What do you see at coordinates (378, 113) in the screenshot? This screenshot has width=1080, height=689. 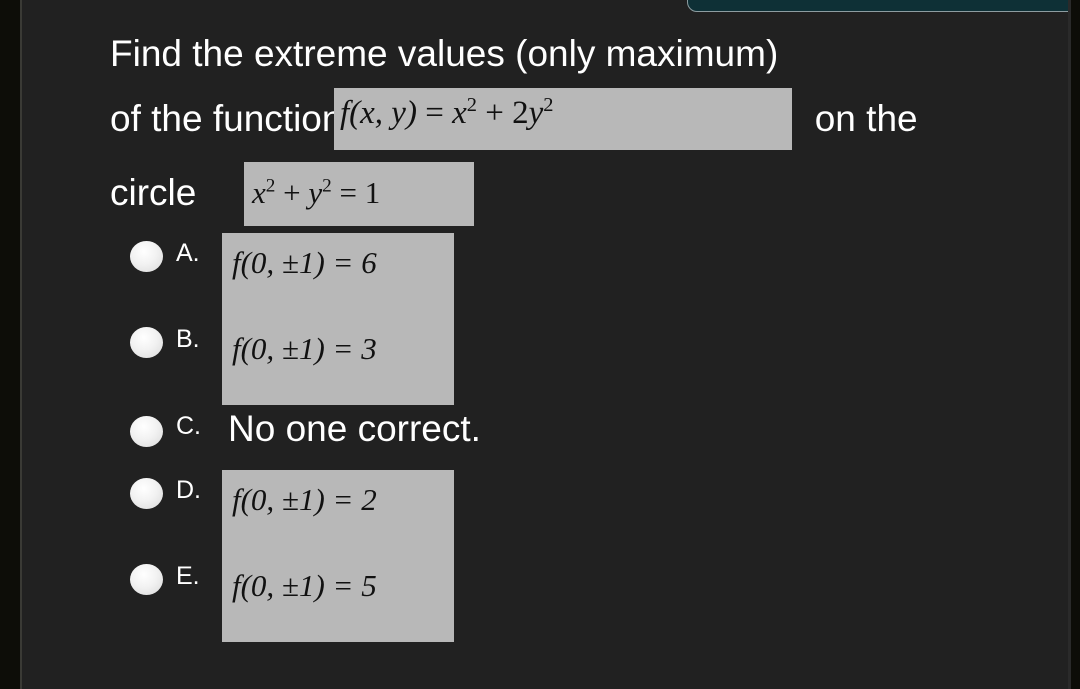 I see `function-lhs: f(x, y)` at bounding box center [378, 113].